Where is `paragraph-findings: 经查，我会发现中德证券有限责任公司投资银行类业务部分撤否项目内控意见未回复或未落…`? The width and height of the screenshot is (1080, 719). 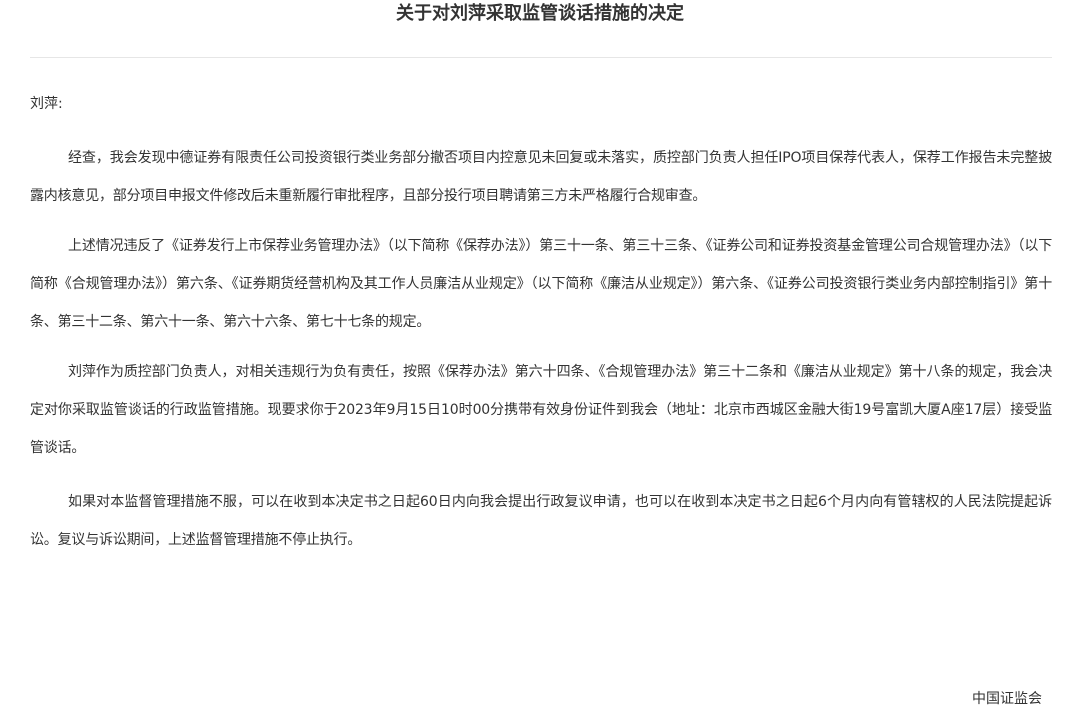 paragraph-findings: 经查，我会发现中德证券有限责任公司投资银行类业务部分撤否项目内控意见未回复或未落… is located at coordinates (541, 177).